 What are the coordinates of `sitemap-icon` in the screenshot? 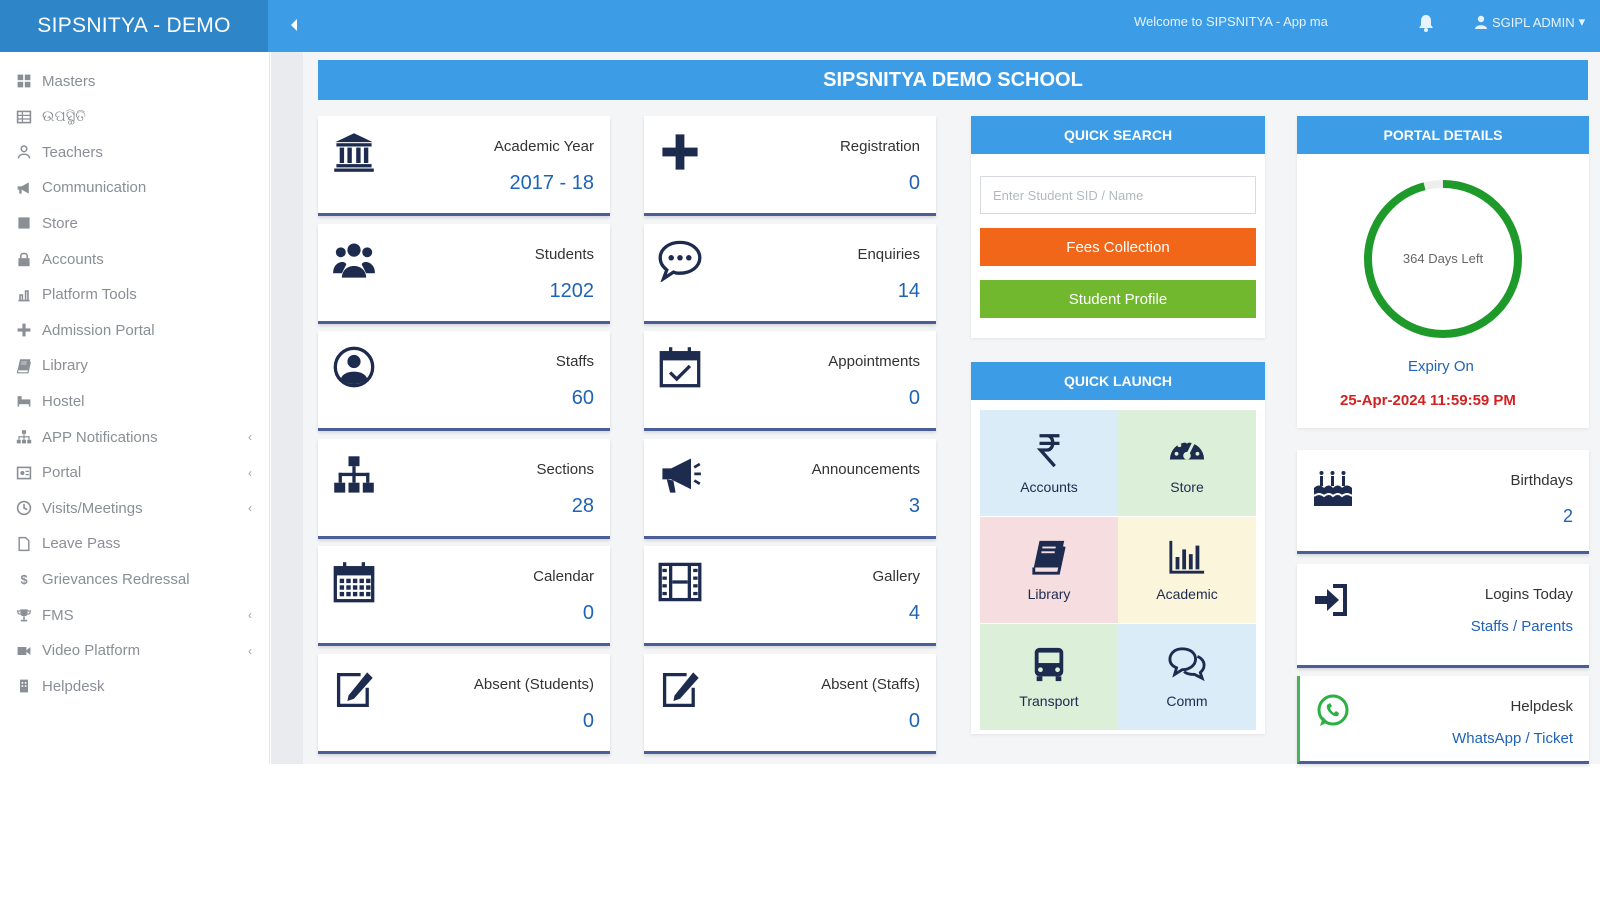 It's located at (355, 476).